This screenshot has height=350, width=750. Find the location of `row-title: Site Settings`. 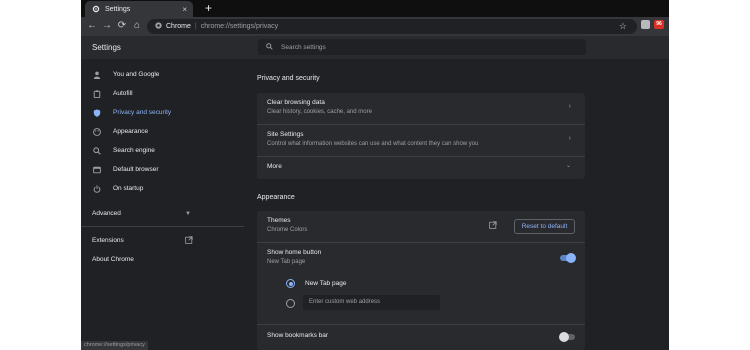

row-title: Site Settings is located at coordinates (285, 134).